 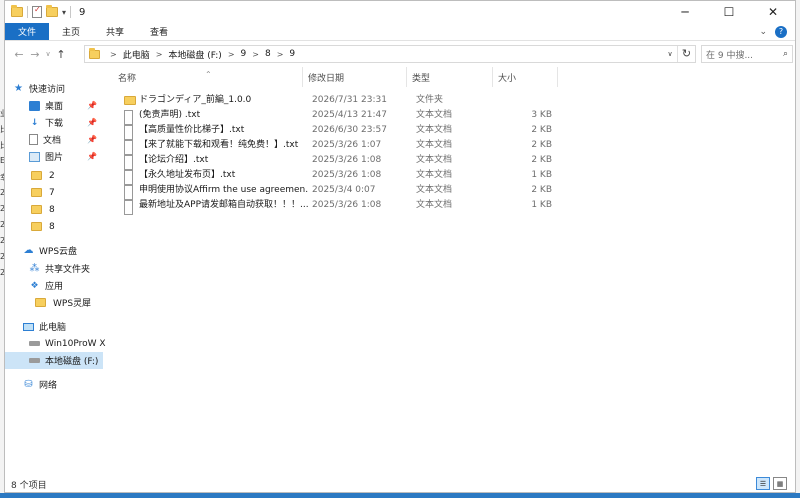 I want to click on nav-item-network: ⛁ 网络, so click(x=40, y=384).